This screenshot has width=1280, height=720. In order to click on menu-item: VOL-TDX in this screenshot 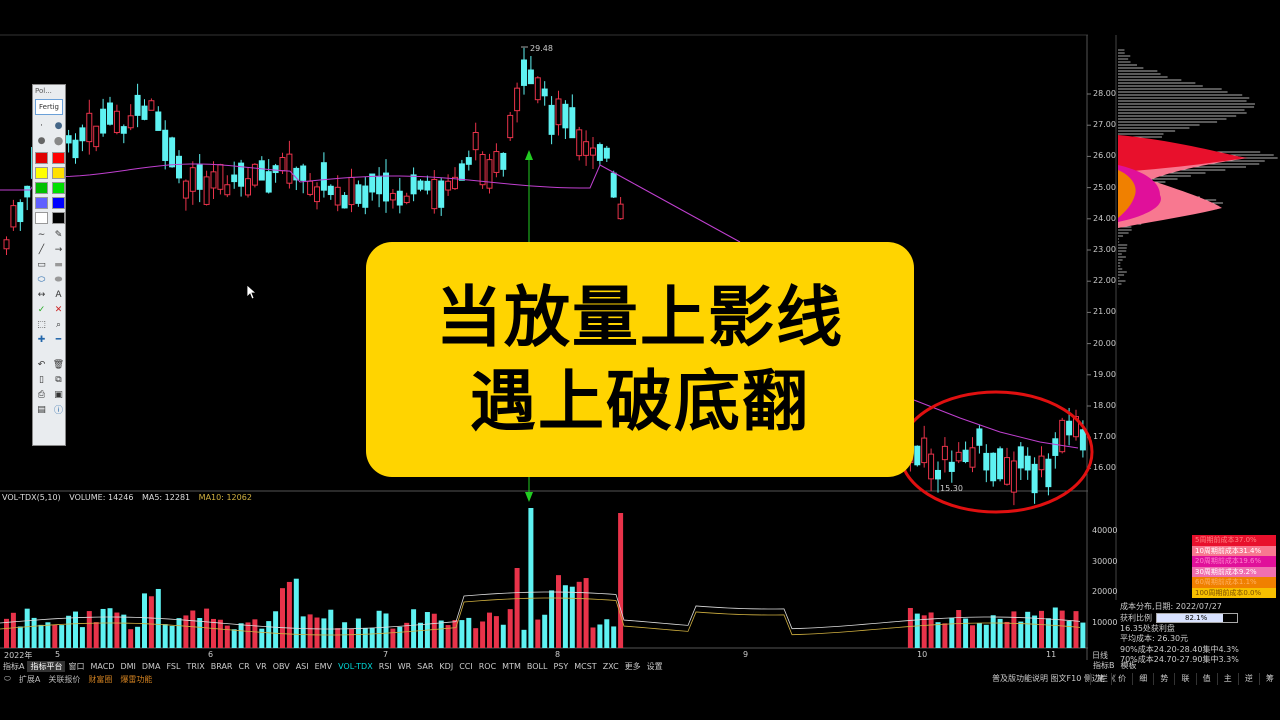, I will do `click(355, 666)`.